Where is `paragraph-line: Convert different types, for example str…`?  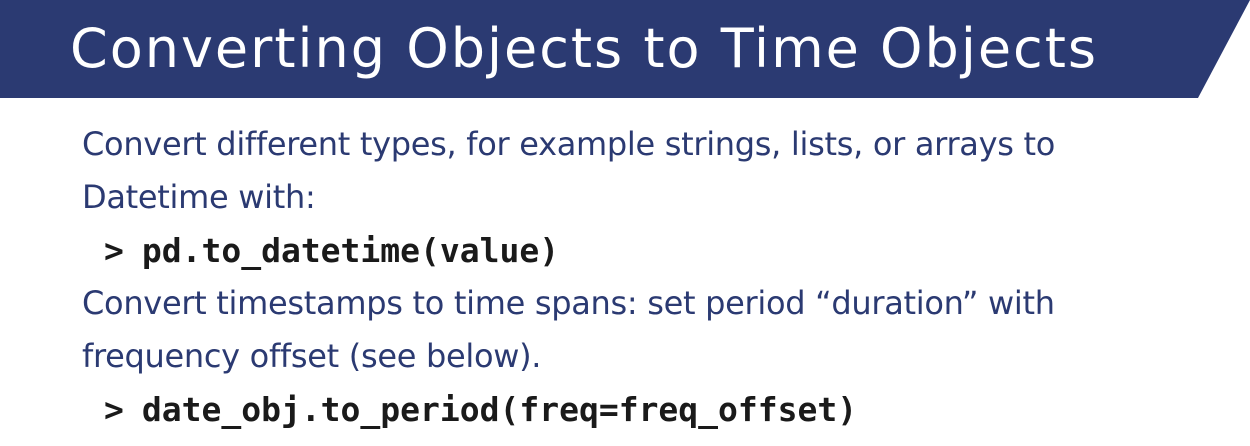 paragraph-line: Convert different types, for example str… is located at coordinates (569, 144).